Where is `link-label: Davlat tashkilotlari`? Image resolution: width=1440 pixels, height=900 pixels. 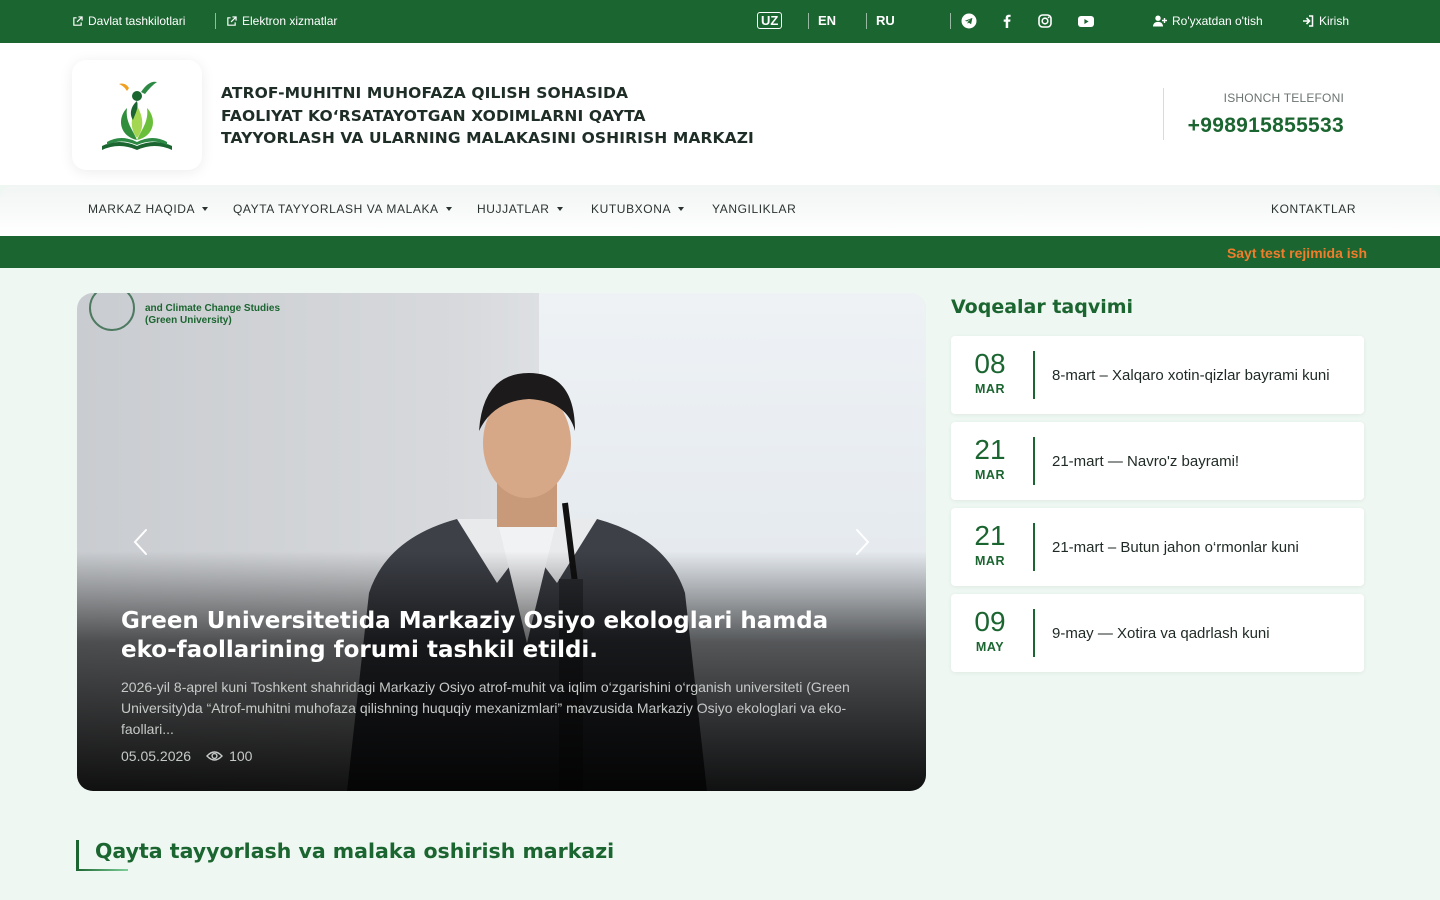 link-label: Davlat tashkilotlari is located at coordinates (137, 21).